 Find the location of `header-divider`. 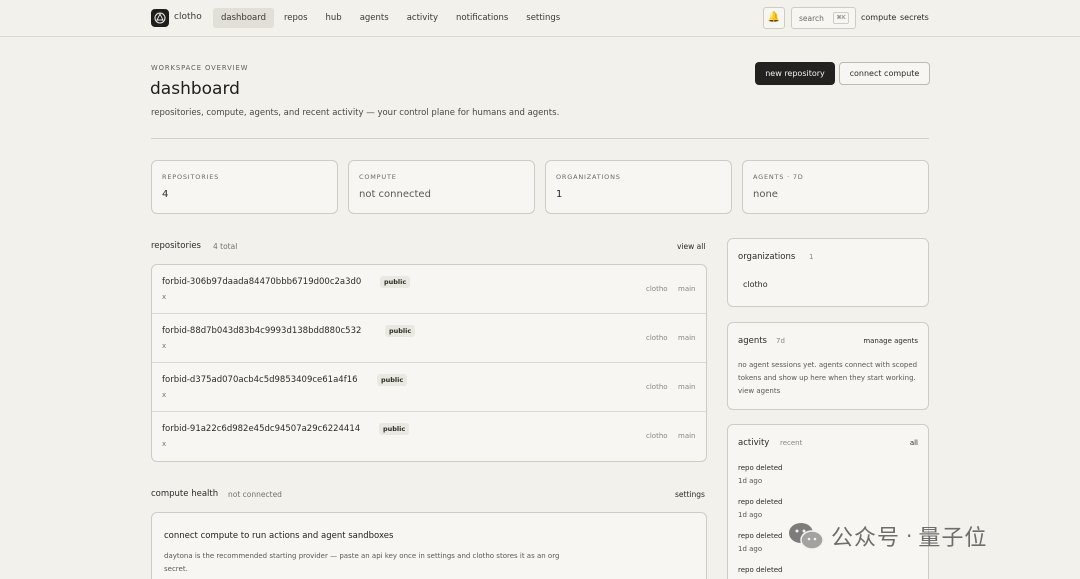

header-divider is located at coordinates (540, 138).